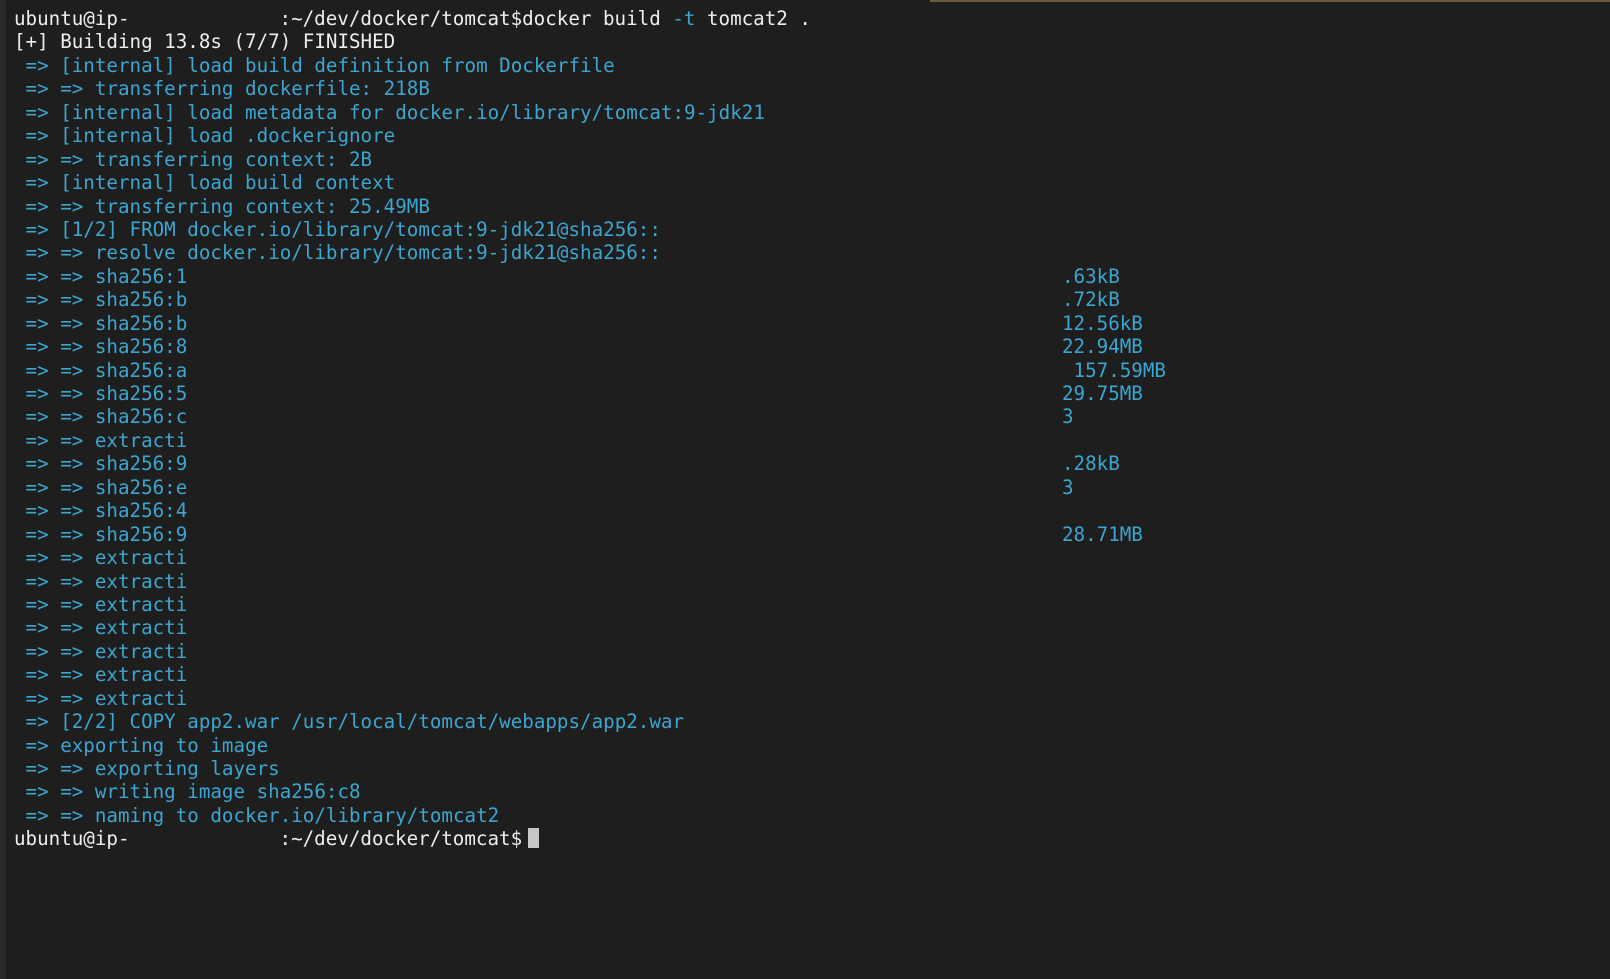 Image resolution: width=1610 pixels, height=979 pixels. Describe the element at coordinates (222, 206) in the screenshot. I see `build-log-text: => => transferring context: 25.49MB` at that location.